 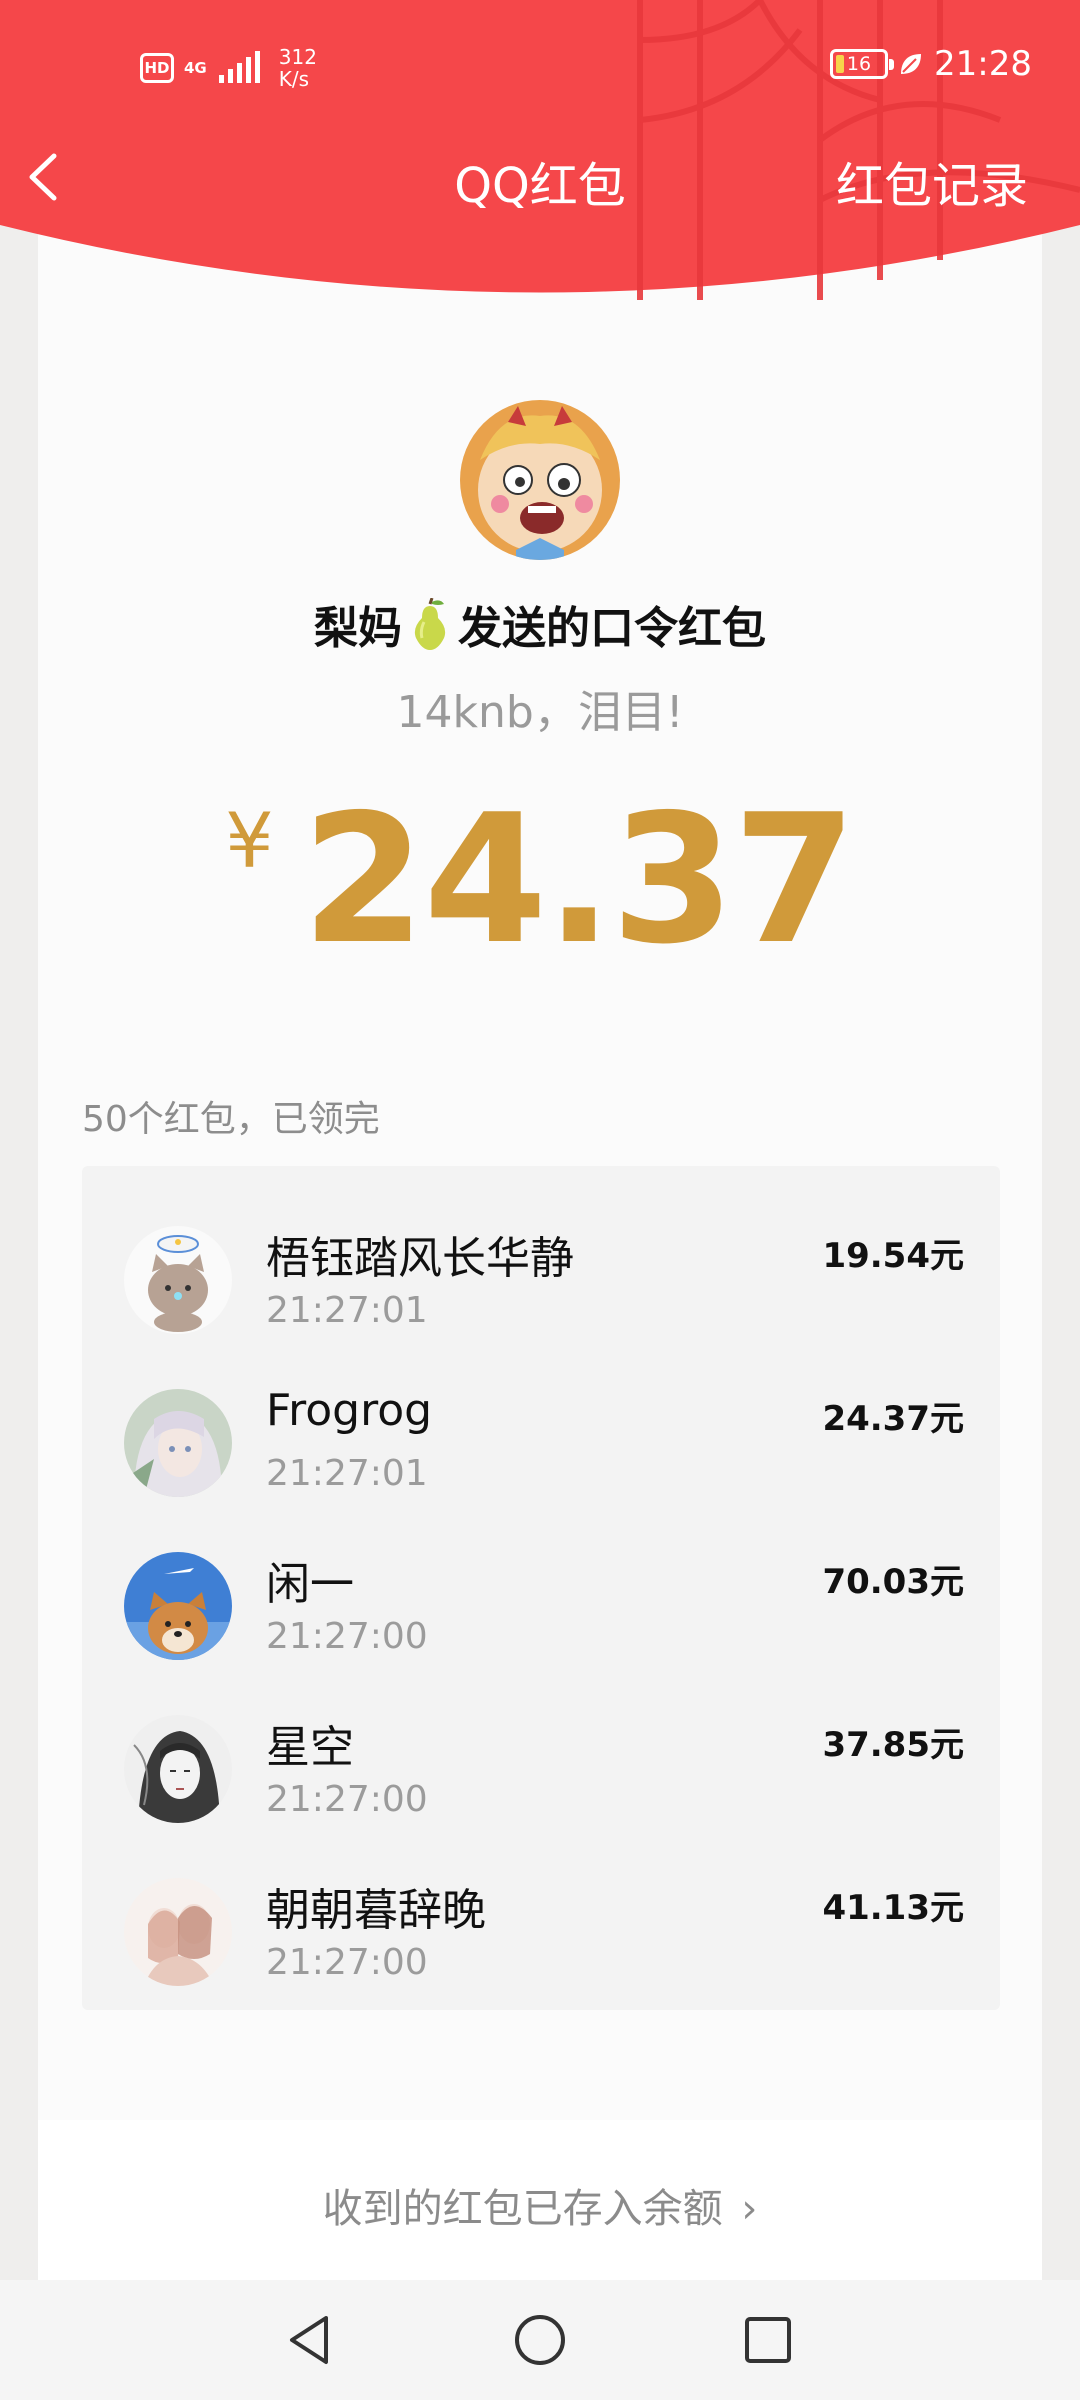 What do you see at coordinates (376, 1910) in the screenshot?
I see `record-name: 朝朝暮辞晚` at bounding box center [376, 1910].